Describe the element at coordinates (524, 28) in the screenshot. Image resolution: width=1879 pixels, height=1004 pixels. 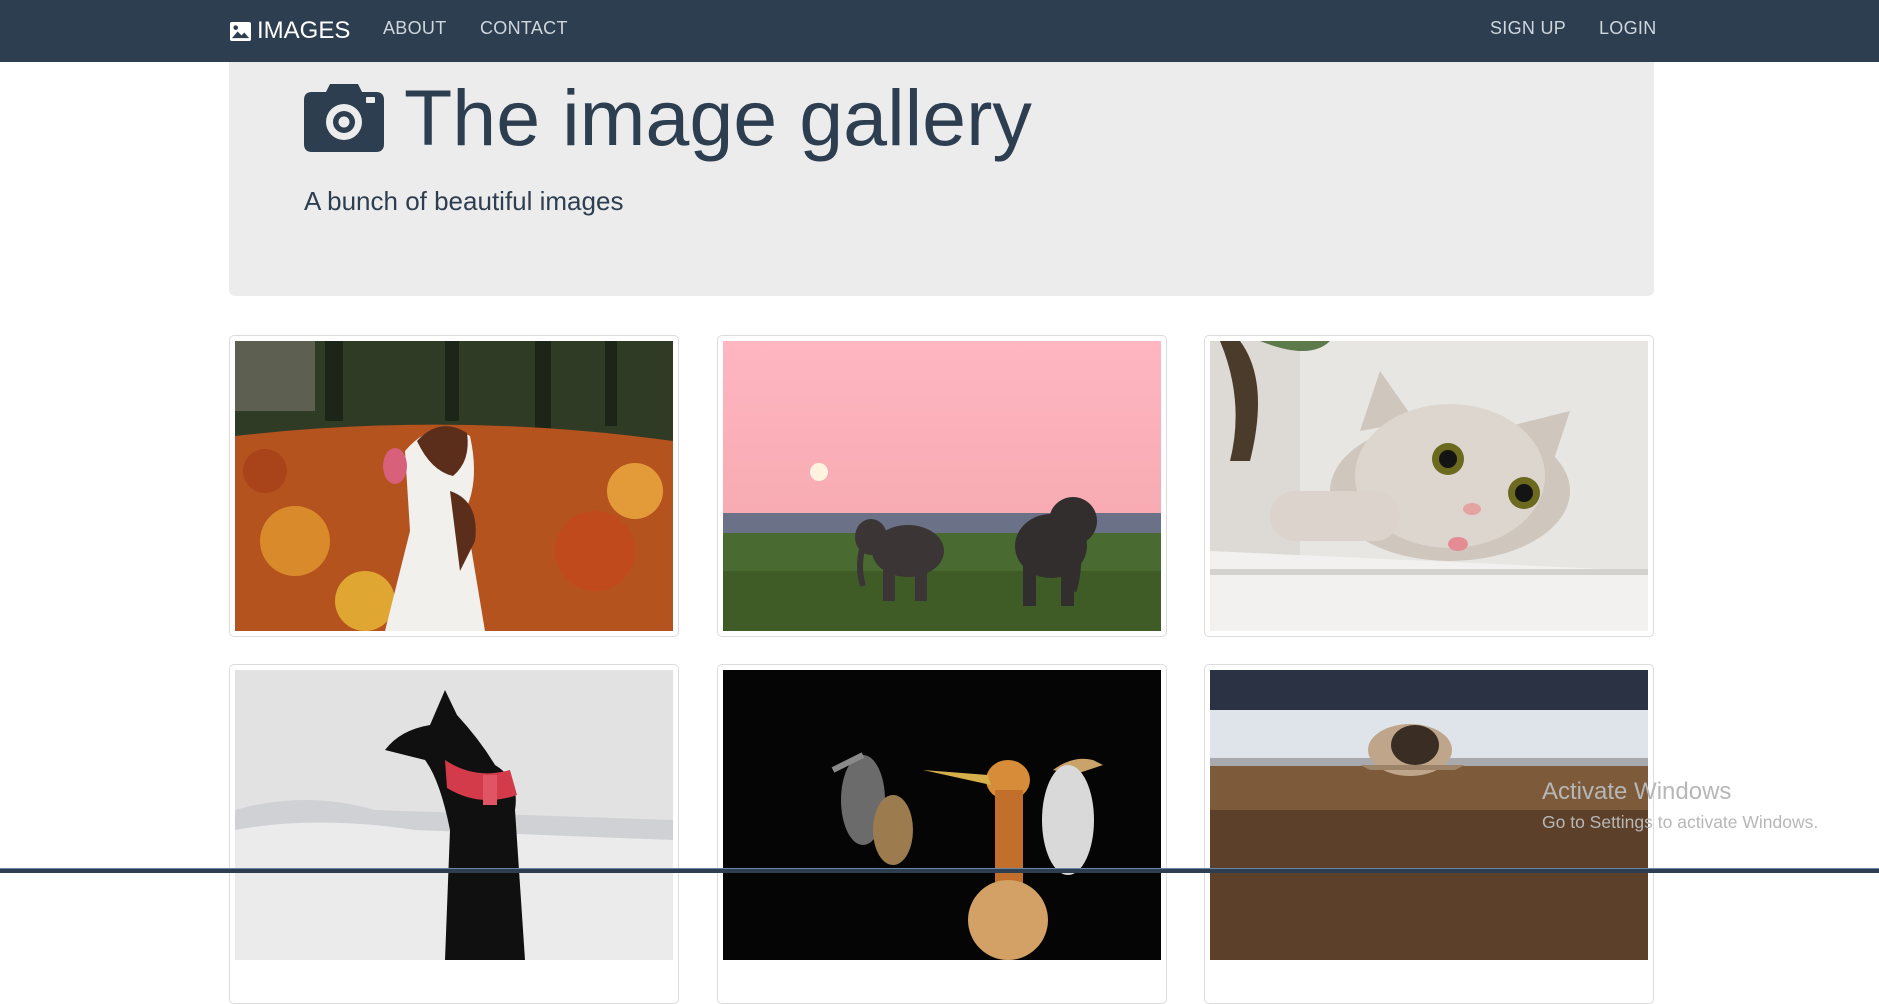
I see `nav-contact-link: CONTACT` at that location.